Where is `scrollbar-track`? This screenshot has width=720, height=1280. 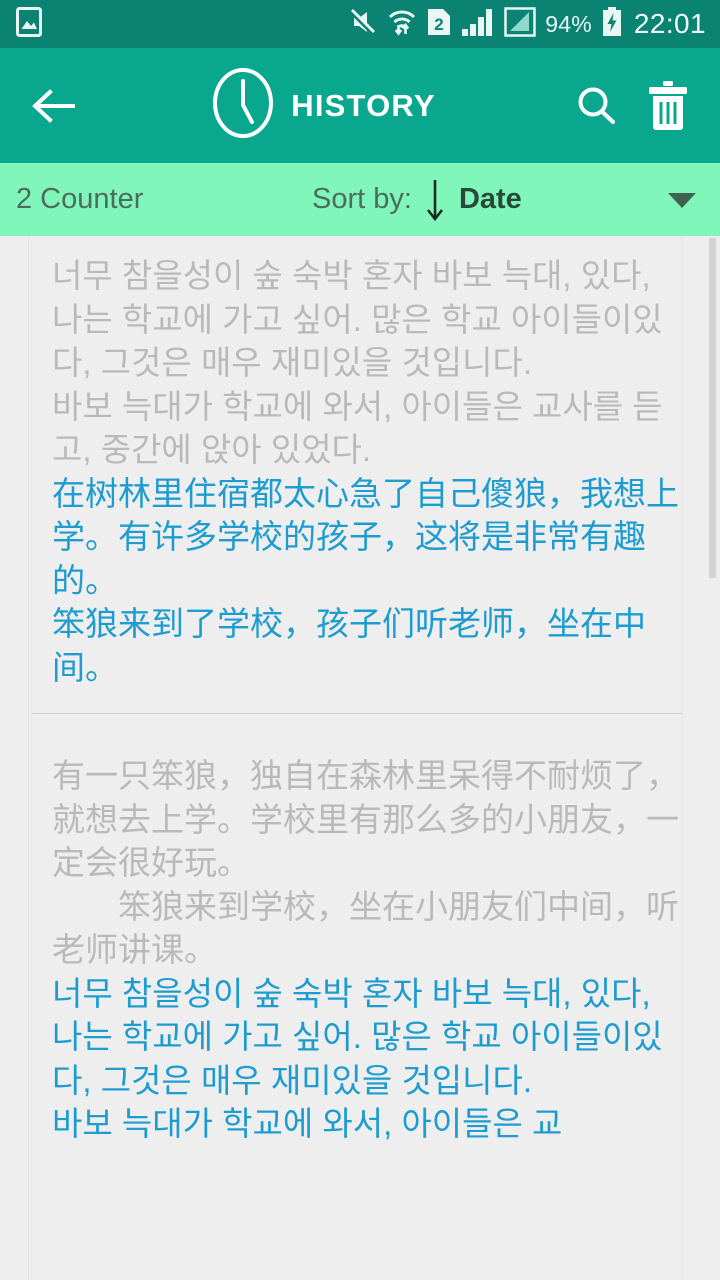 scrollbar-track is located at coordinates (701, 758).